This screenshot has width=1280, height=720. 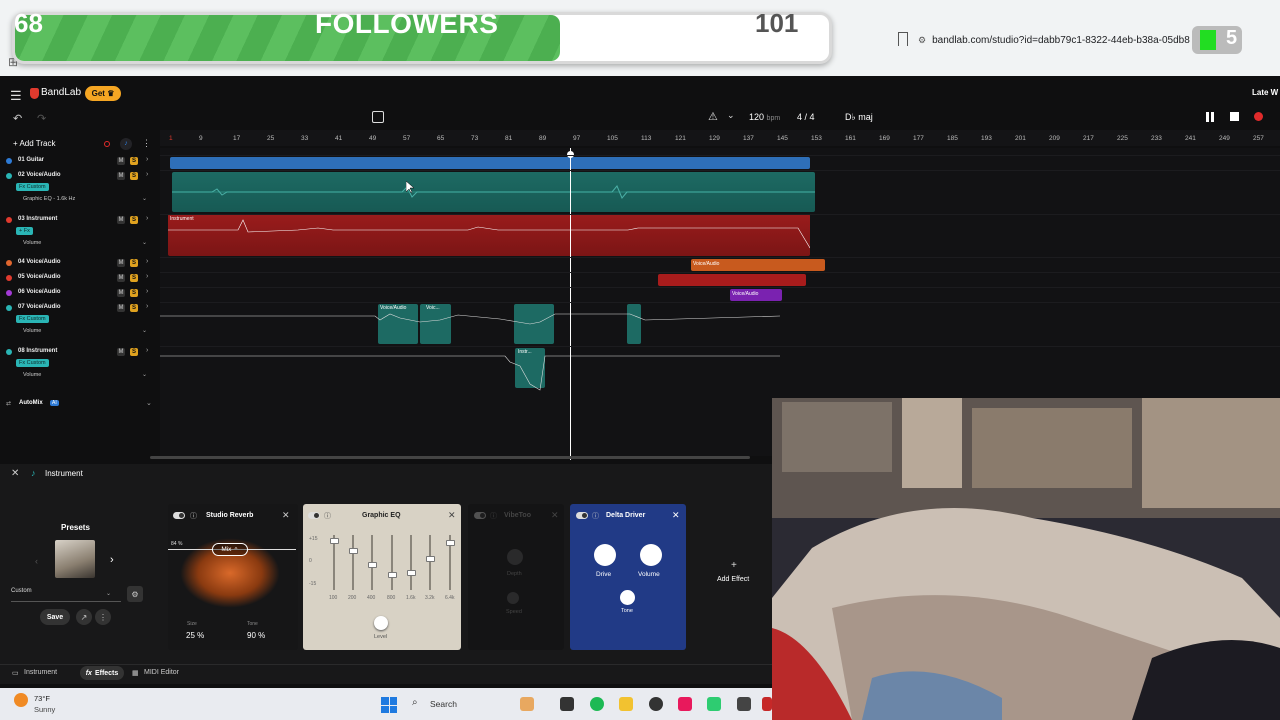 I want to click on clip-guitar, so click(x=490, y=163).